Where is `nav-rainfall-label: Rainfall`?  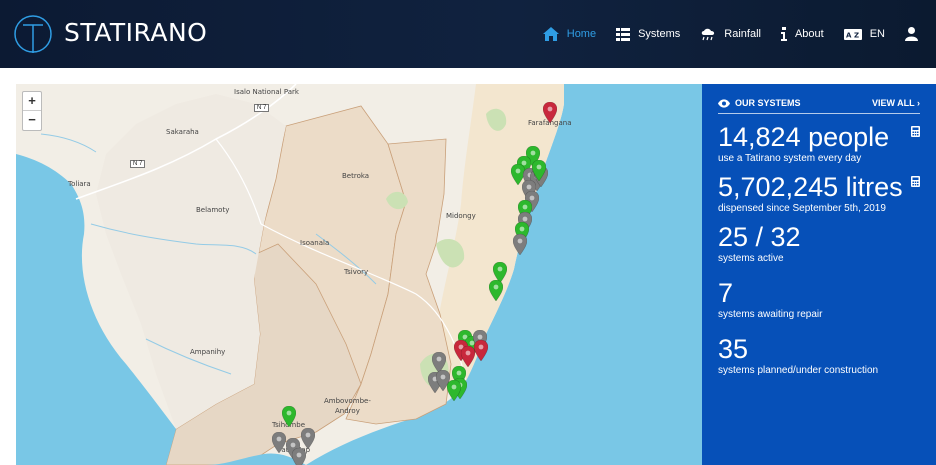
nav-rainfall-label: Rainfall is located at coordinates (742, 34).